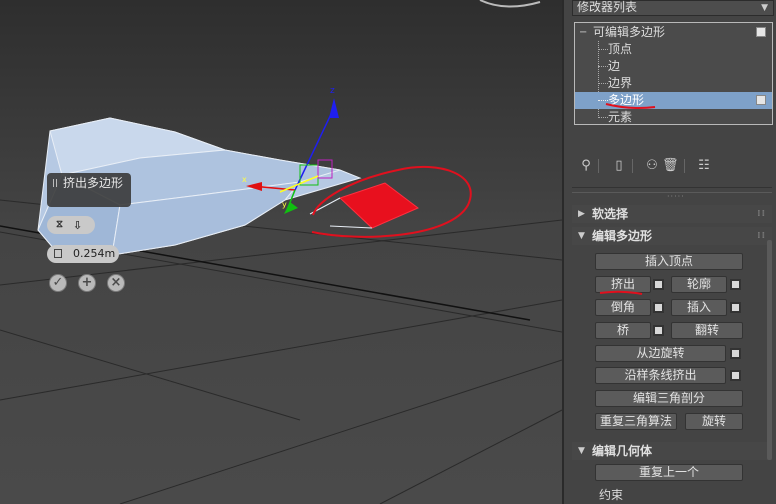 The width and height of the screenshot is (776, 504). I want to click on rollout-edit-geometry: ▼ 编辑几何体, so click(672, 451).